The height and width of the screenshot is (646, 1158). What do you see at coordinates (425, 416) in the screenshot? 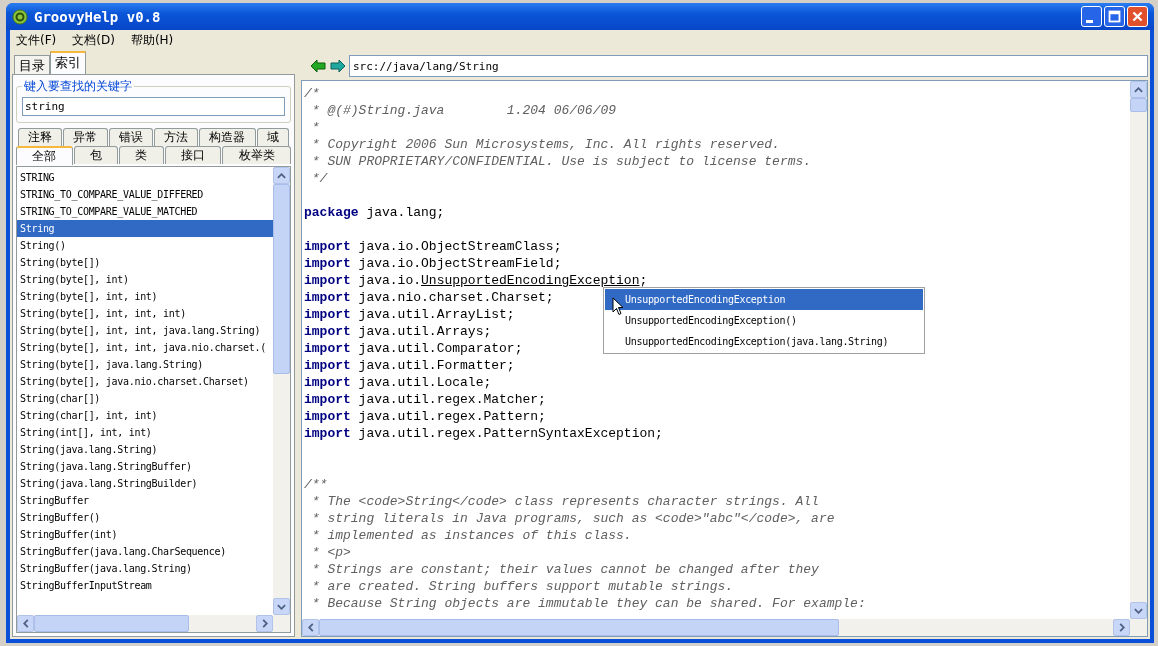
I see `code-line: import java.util.regex.Pattern;` at bounding box center [425, 416].